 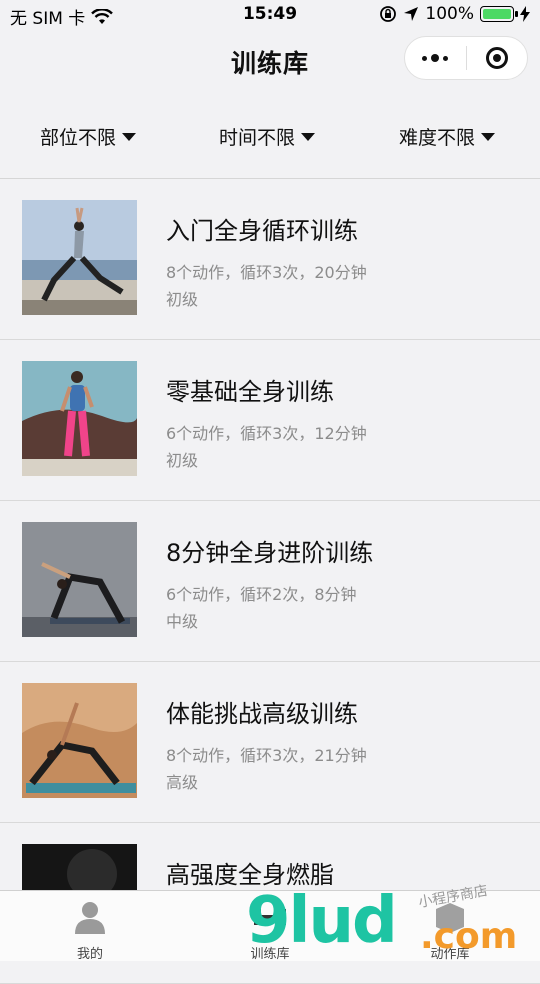 I want to click on filter-duration: 时间不限, so click(x=267, y=136).